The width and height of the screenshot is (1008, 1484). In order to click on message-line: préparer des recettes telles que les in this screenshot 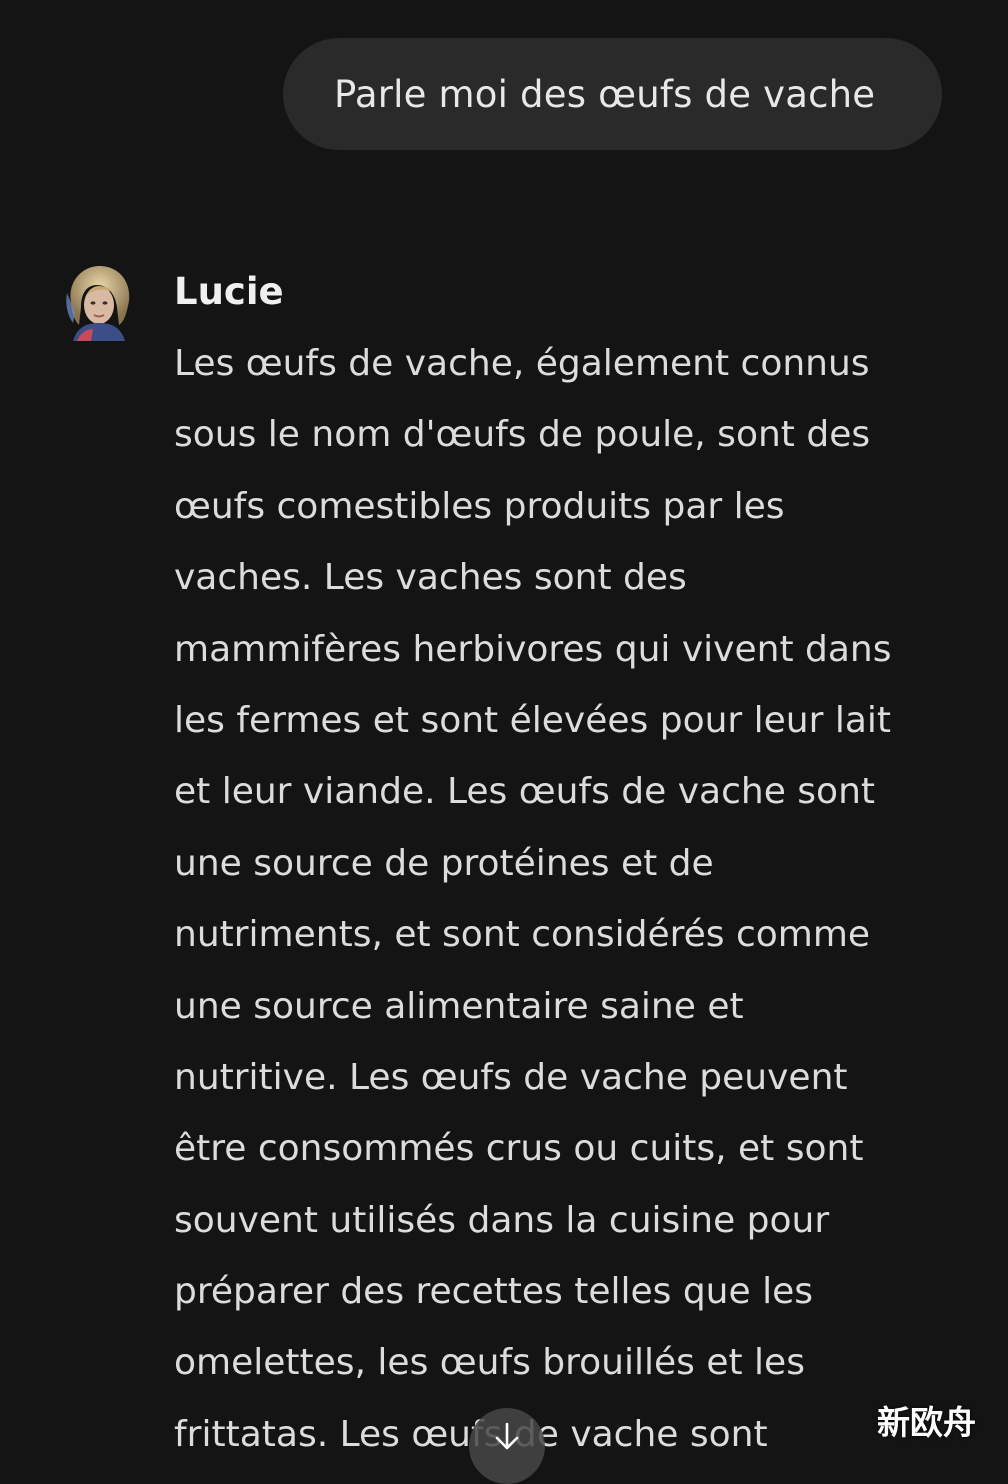, I will do `click(493, 1292)`.